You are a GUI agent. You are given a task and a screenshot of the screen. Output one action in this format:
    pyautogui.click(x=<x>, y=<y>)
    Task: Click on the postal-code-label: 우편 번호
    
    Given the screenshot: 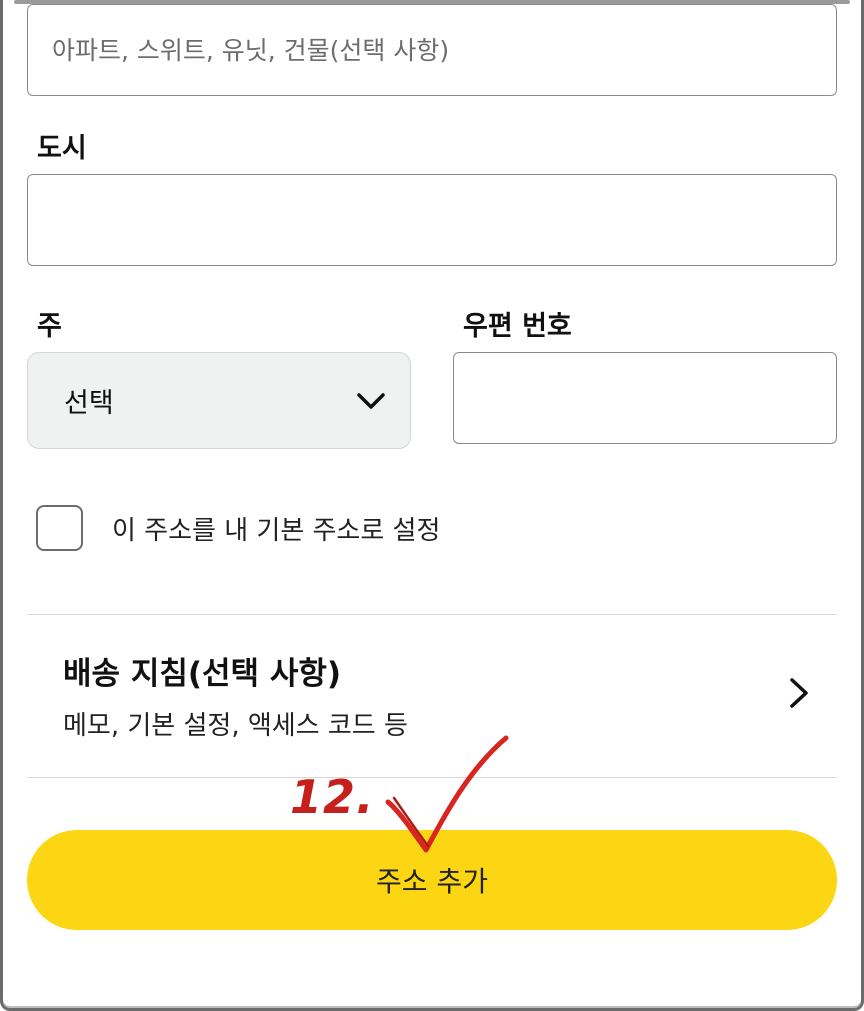 What is the action you would take?
    pyautogui.click(x=517, y=326)
    